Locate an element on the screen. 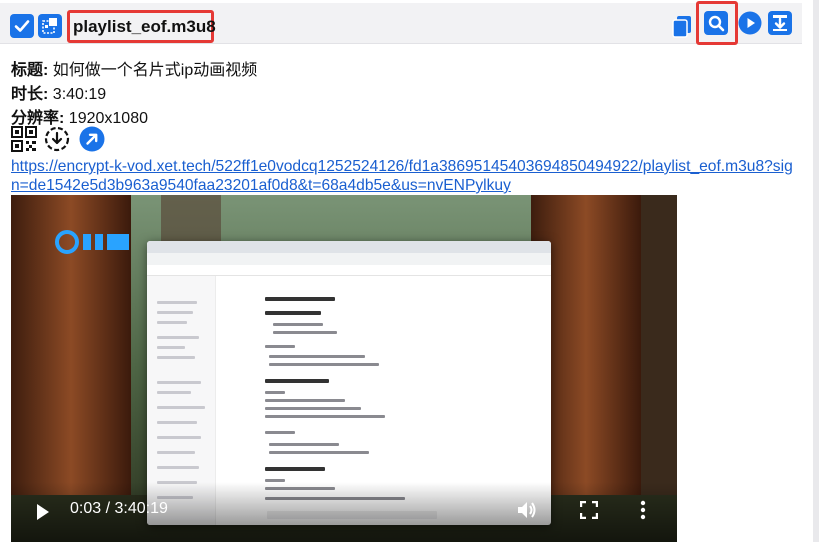 This screenshot has height=542, width=819. open-external-icon is located at coordinates (92, 139).